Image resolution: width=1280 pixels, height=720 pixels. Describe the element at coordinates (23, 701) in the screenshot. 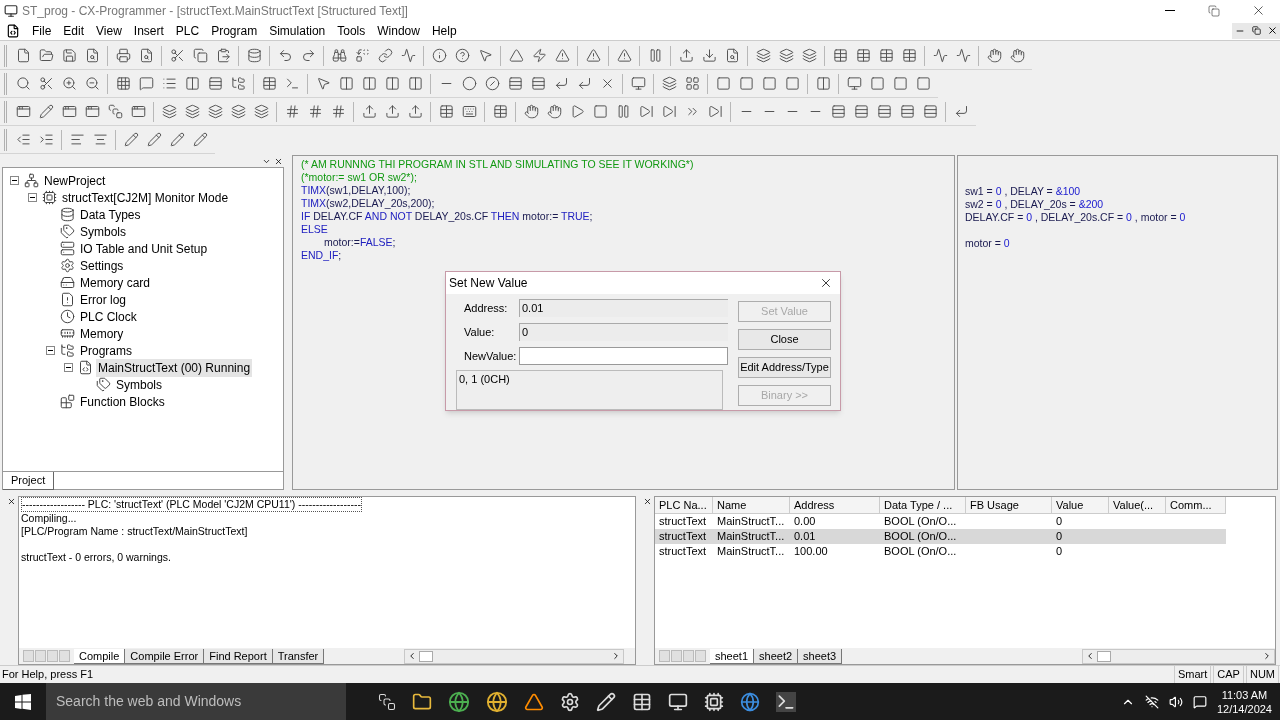

I see `windows-logo-icon` at that location.